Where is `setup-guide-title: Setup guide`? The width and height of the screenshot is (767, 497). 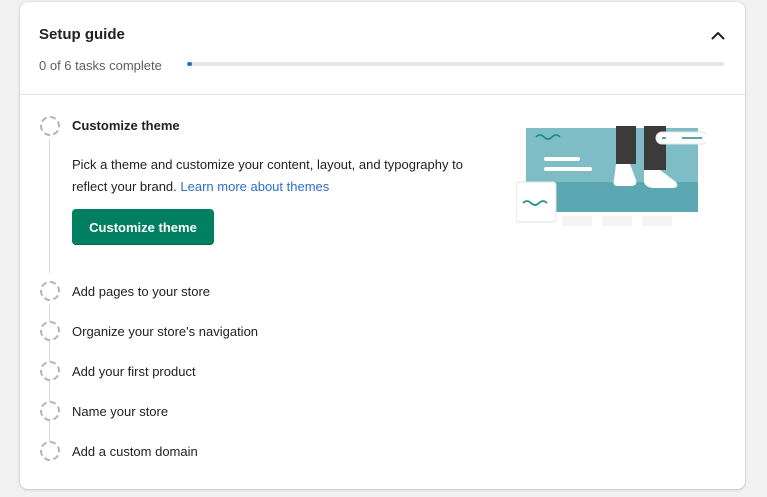 setup-guide-title: Setup guide is located at coordinates (82, 34).